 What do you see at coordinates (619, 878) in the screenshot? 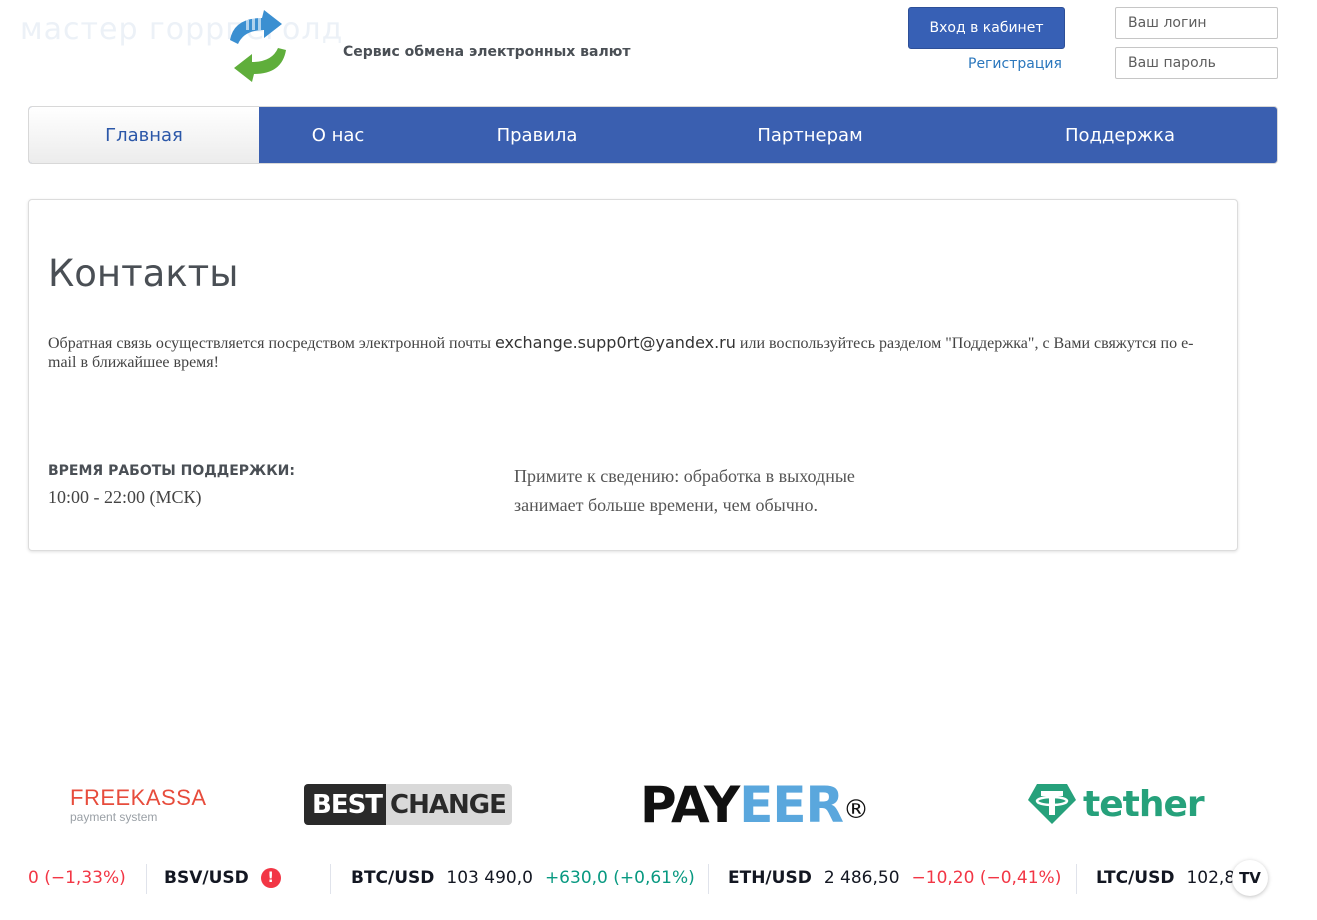
I see `ticker-change: +630,0 (+0,61%)` at bounding box center [619, 878].